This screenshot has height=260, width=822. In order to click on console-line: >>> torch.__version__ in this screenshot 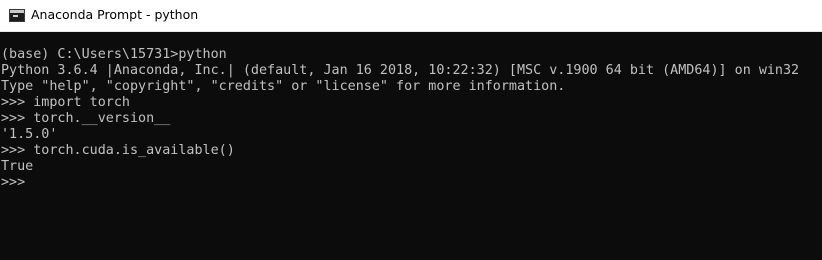, I will do `click(86, 118)`.